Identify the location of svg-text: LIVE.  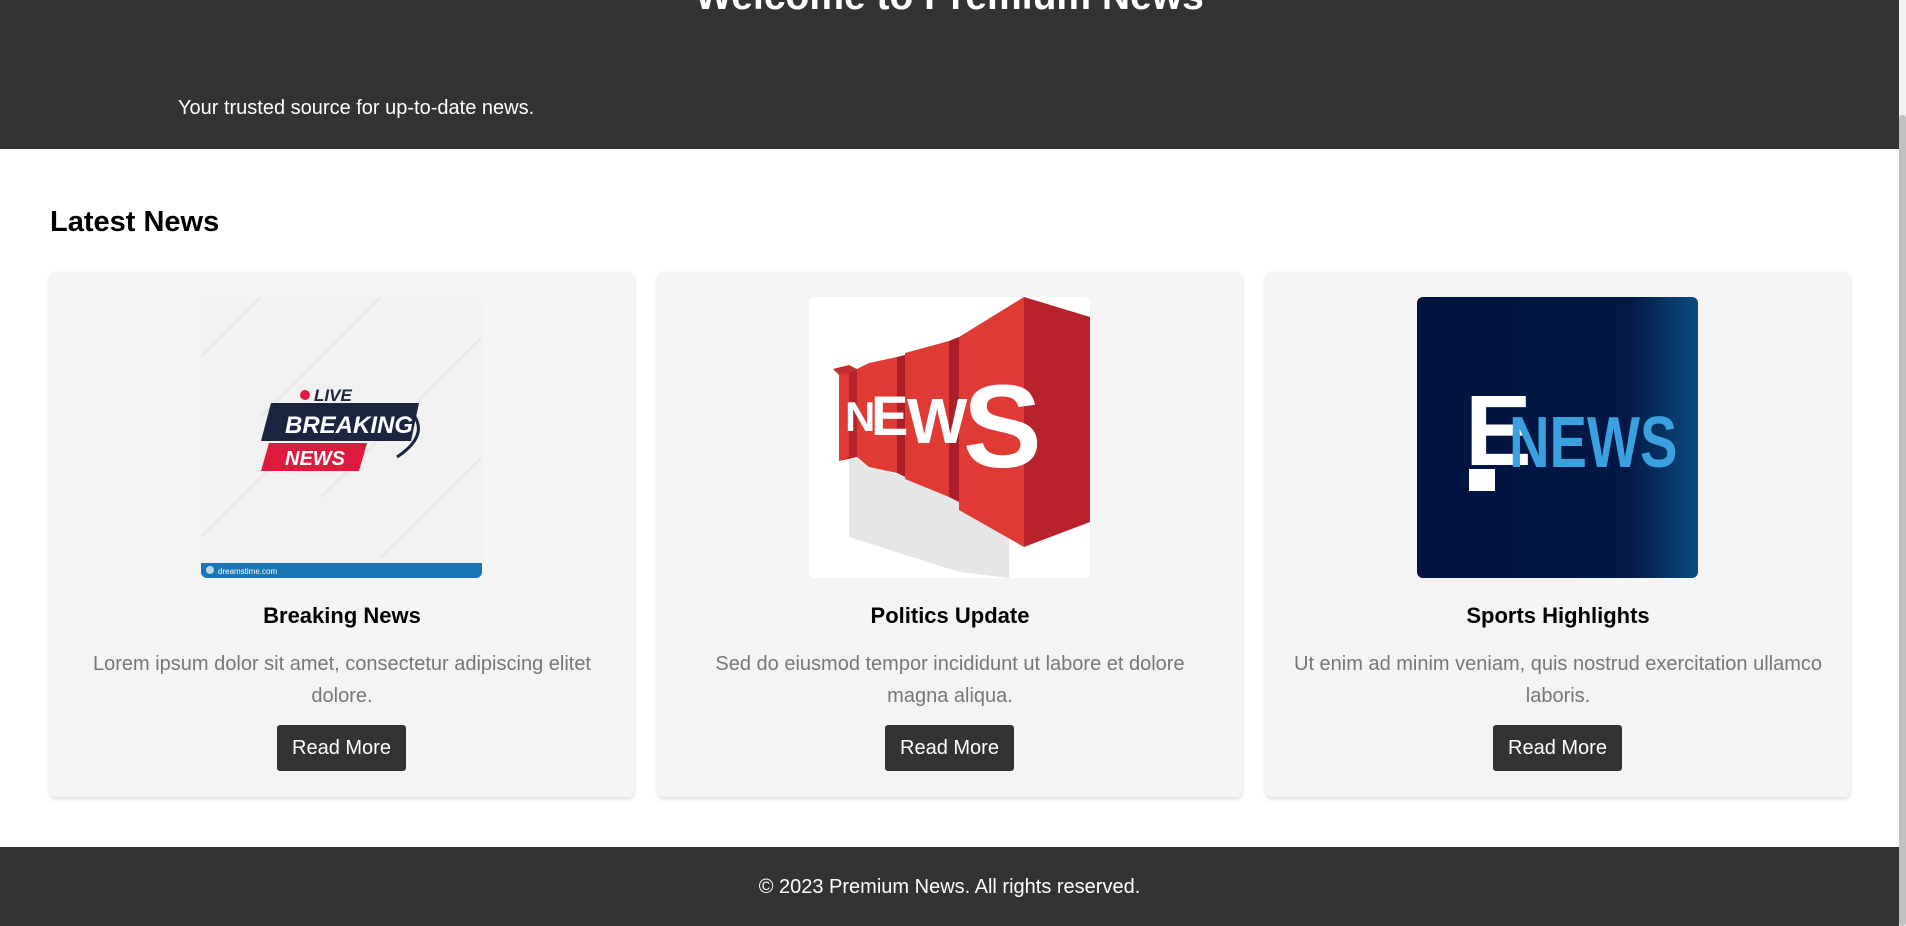
(333, 395).